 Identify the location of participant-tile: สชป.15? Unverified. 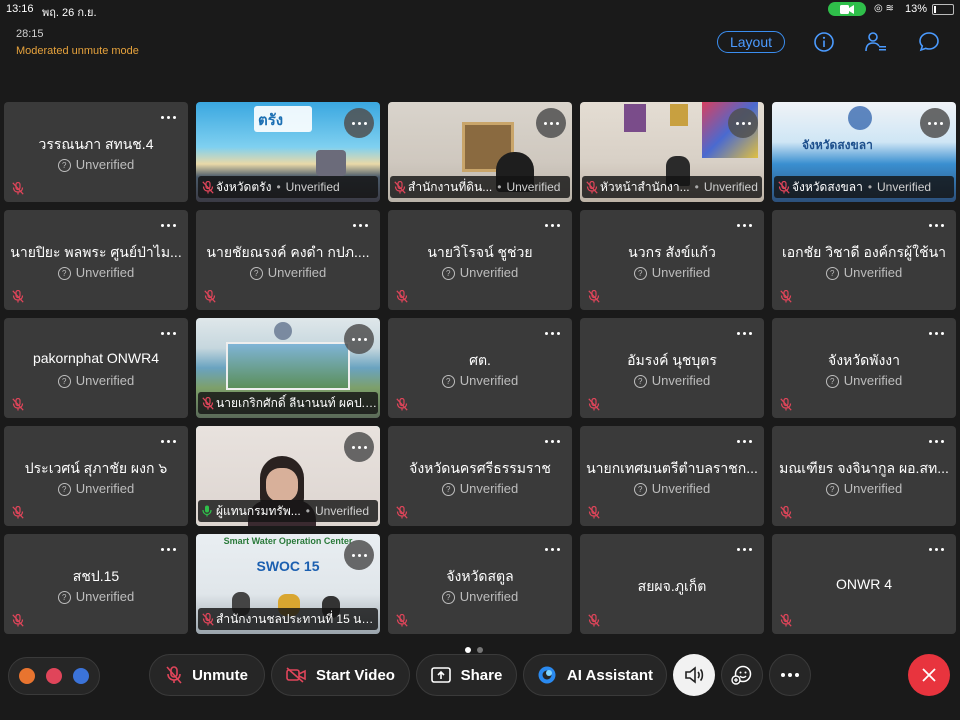
(96, 584).